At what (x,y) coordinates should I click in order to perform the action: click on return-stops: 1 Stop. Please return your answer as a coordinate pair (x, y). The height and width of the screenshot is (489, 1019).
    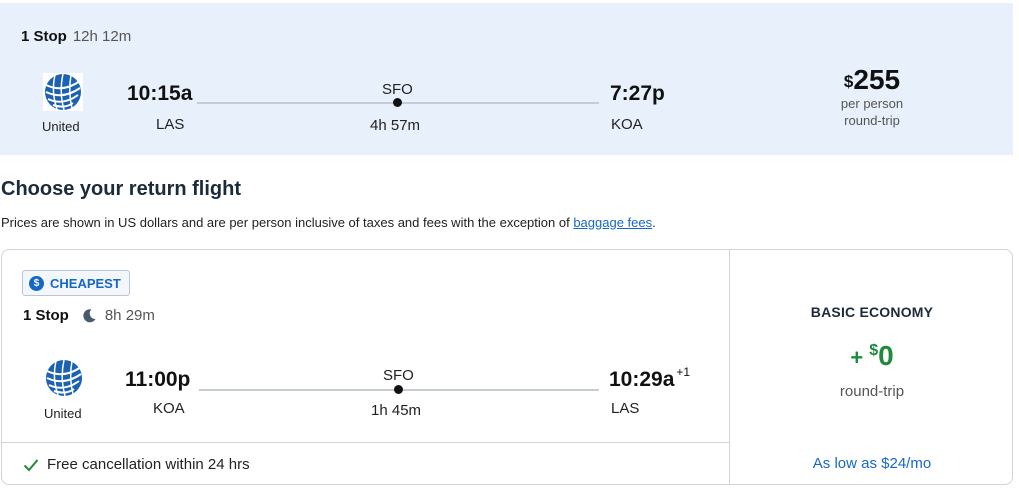
    Looking at the image, I should click on (46, 315).